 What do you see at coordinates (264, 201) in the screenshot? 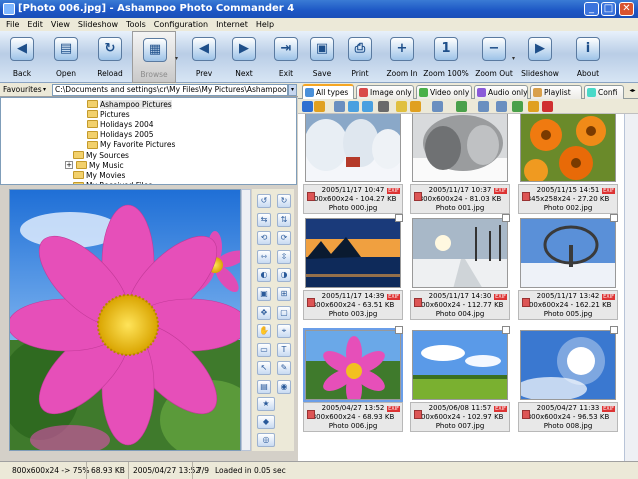
I see `rotate-left-tool-icon: ↺` at bounding box center [264, 201].